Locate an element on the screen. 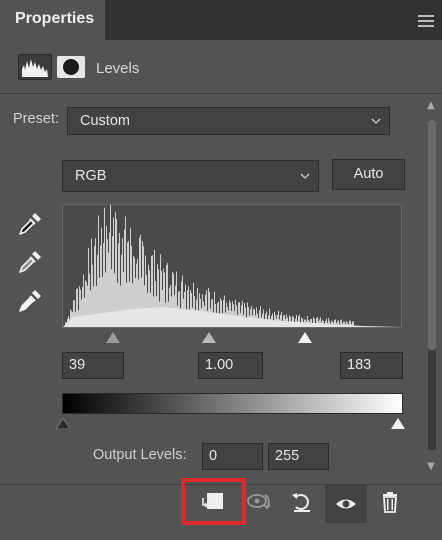 This screenshot has width=442, height=540. output-max-field: 255 is located at coordinates (298, 456).